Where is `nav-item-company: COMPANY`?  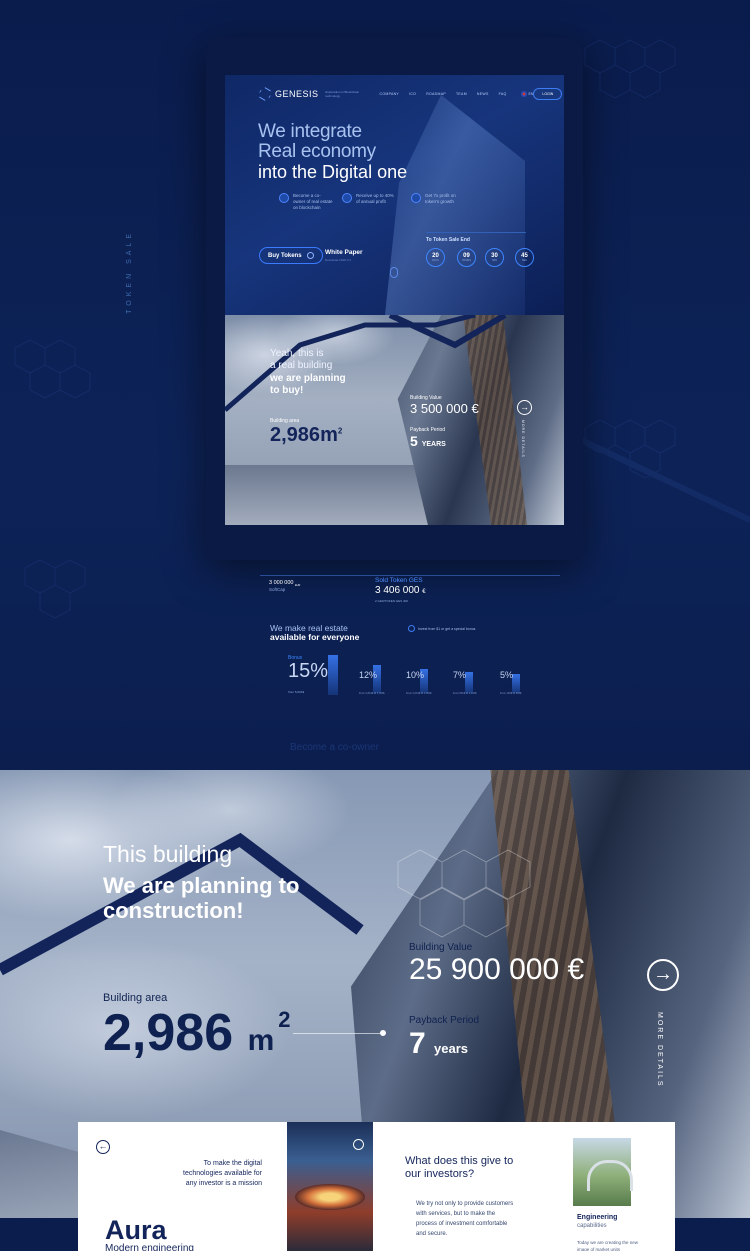
nav-item-company: COMPANY is located at coordinates (390, 94).